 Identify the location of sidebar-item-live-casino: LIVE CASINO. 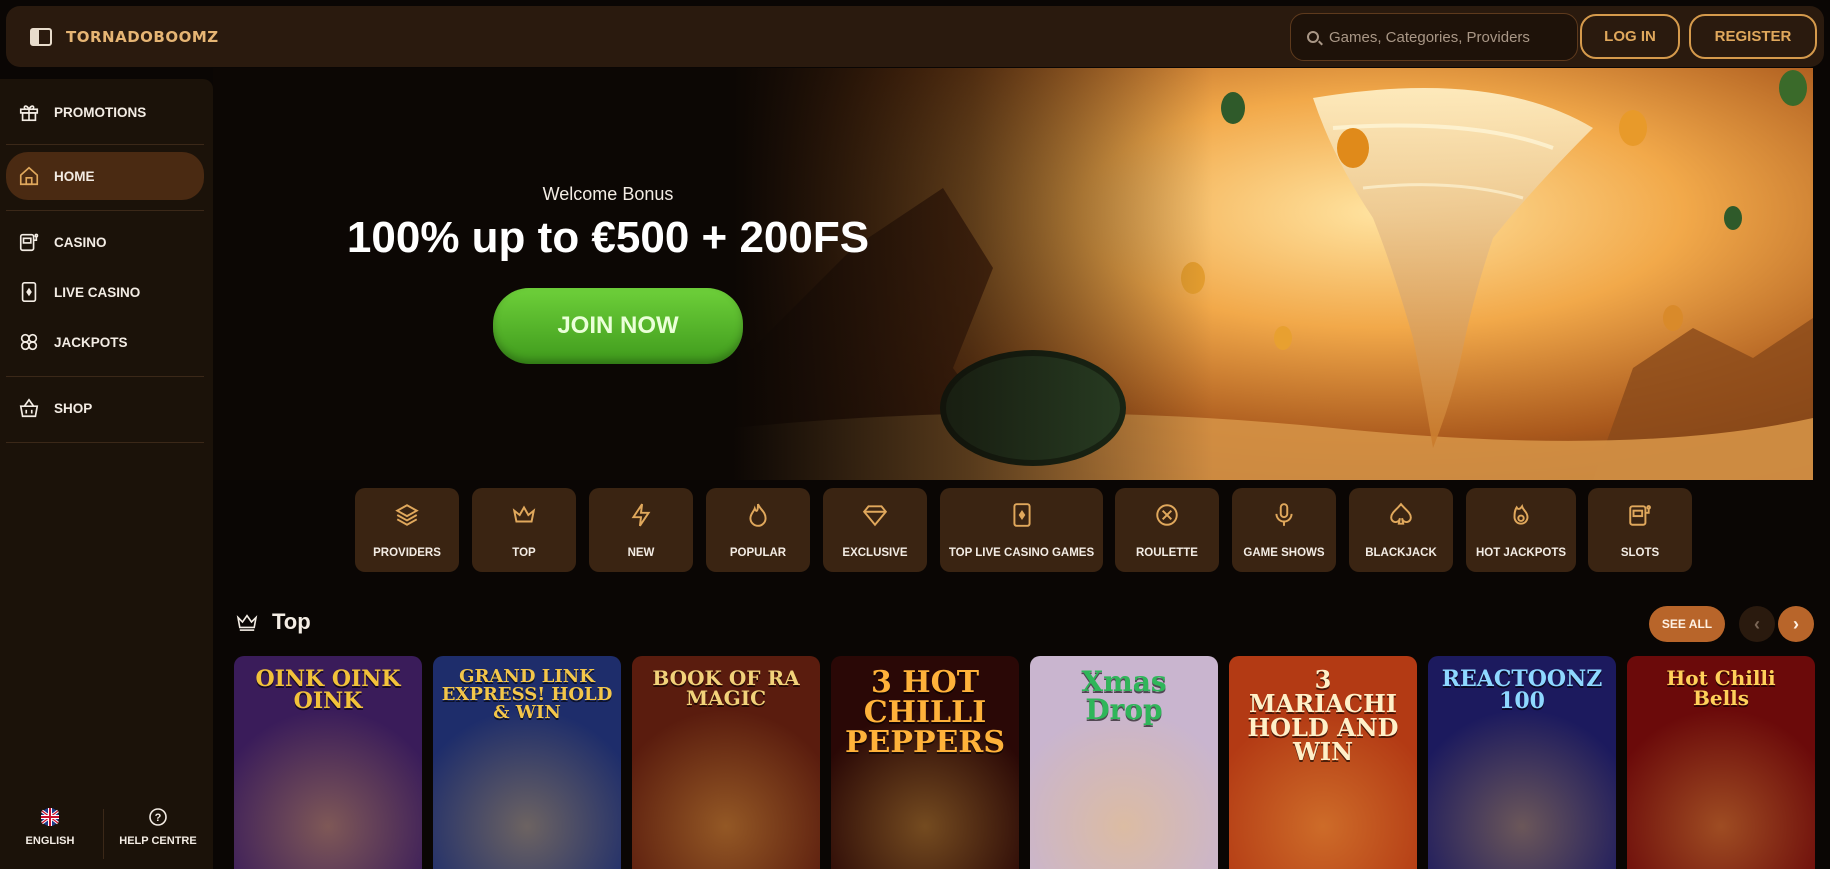
(105, 292).